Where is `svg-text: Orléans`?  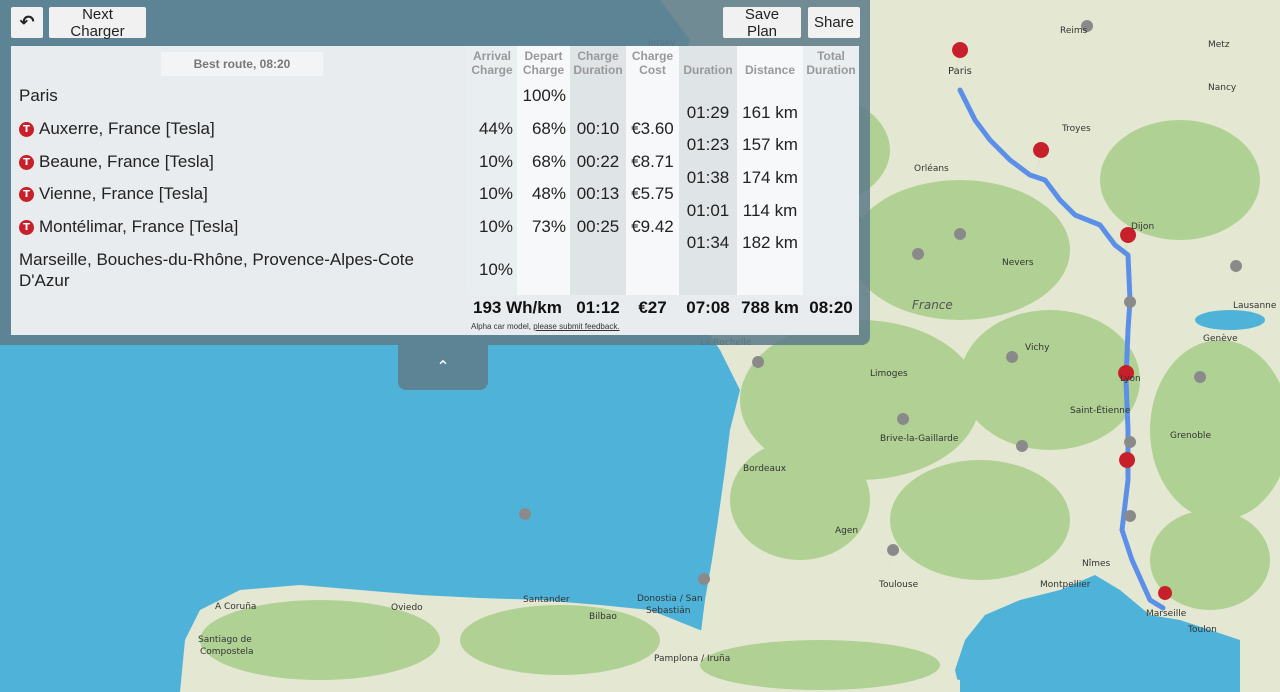 svg-text: Orléans is located at coordinates (931, 168).